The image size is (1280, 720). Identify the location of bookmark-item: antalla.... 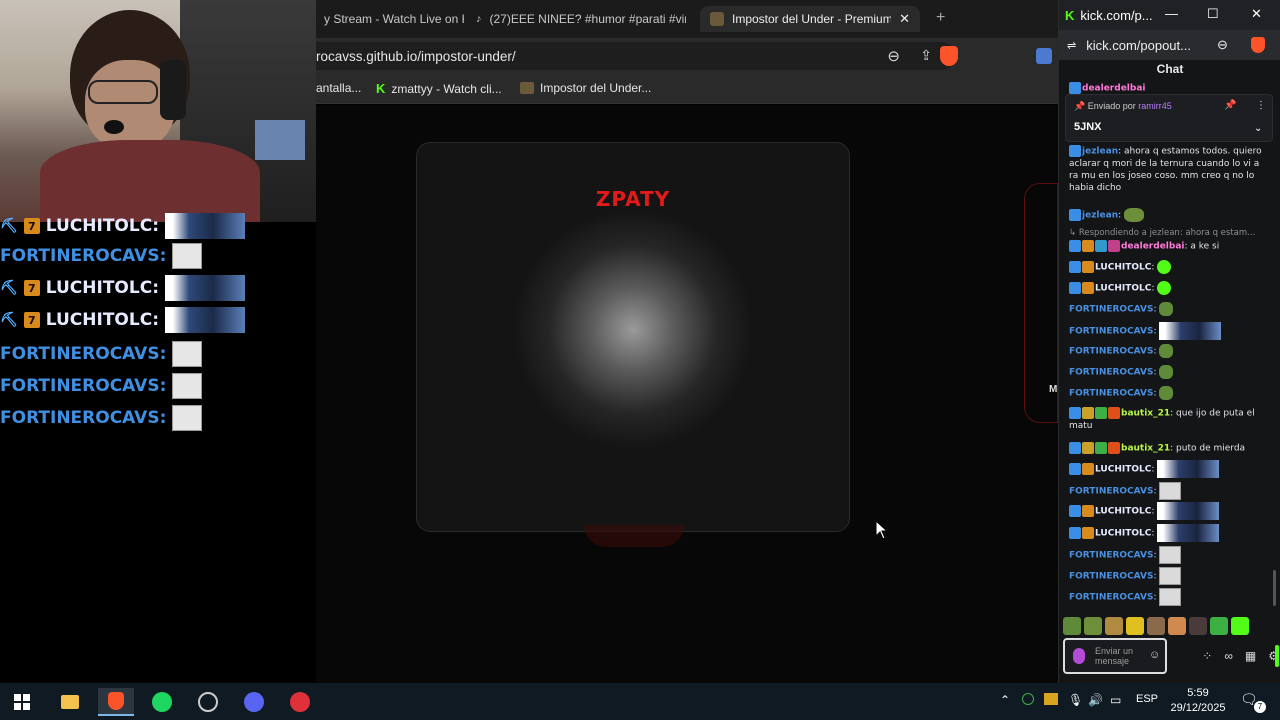
(338, 88).